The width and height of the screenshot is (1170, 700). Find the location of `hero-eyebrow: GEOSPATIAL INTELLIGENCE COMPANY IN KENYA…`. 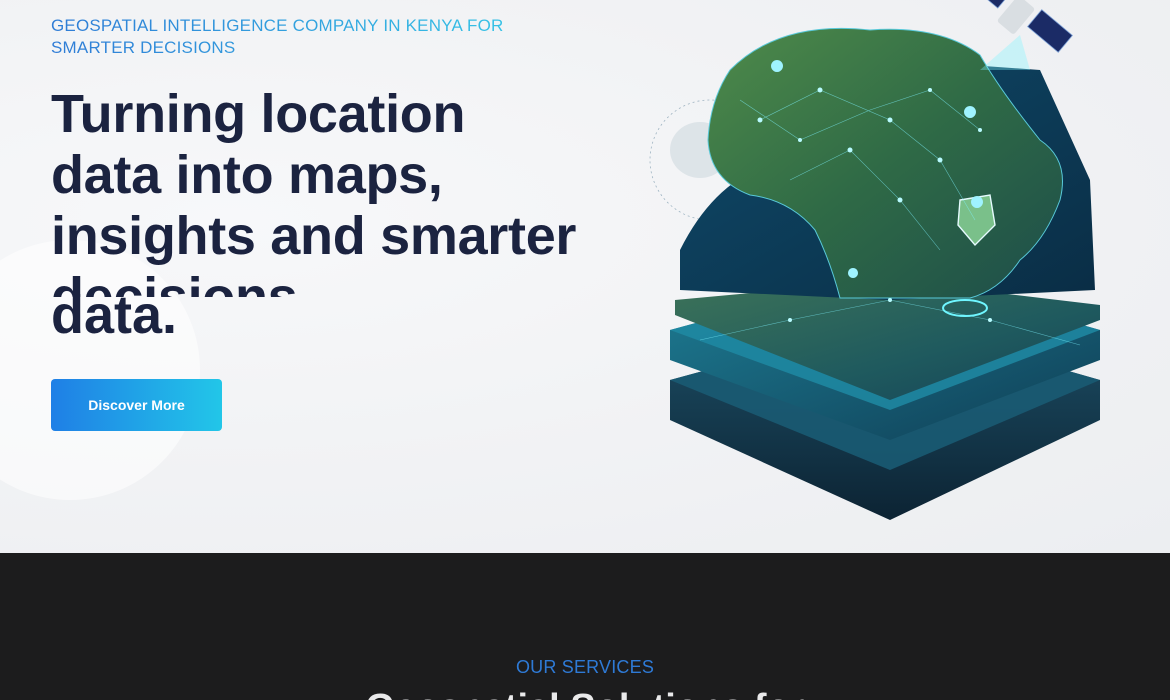

hero-eyebrow: GEOSPATIAL INTELLIGENCE COMPANY IN KENYA… is located at coordinates (286, 37).